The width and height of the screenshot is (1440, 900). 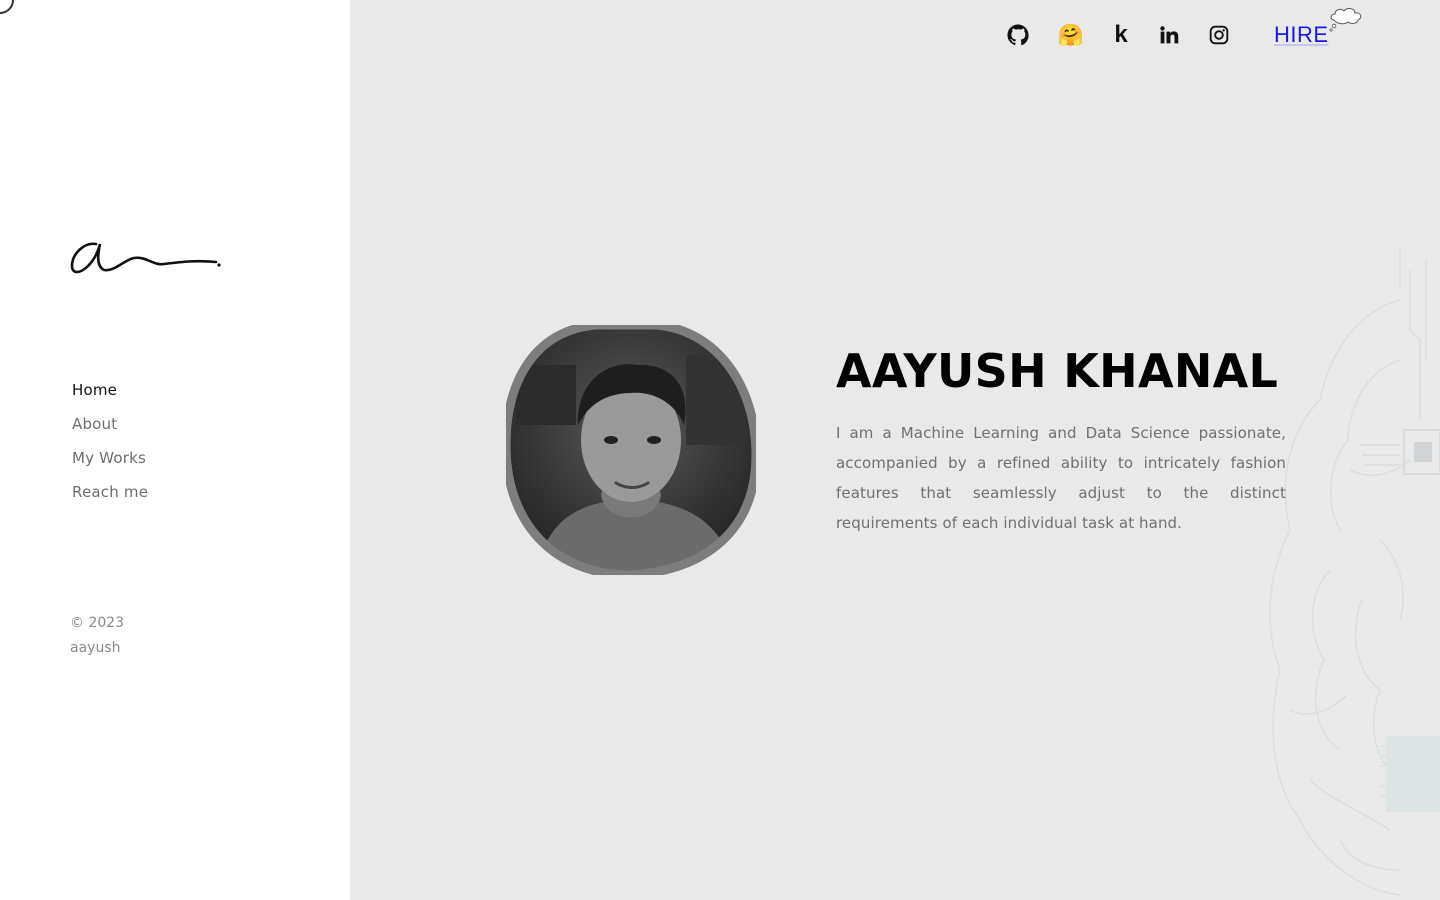 I want to click on linkedin-icon, so click(x=1169, y=35).